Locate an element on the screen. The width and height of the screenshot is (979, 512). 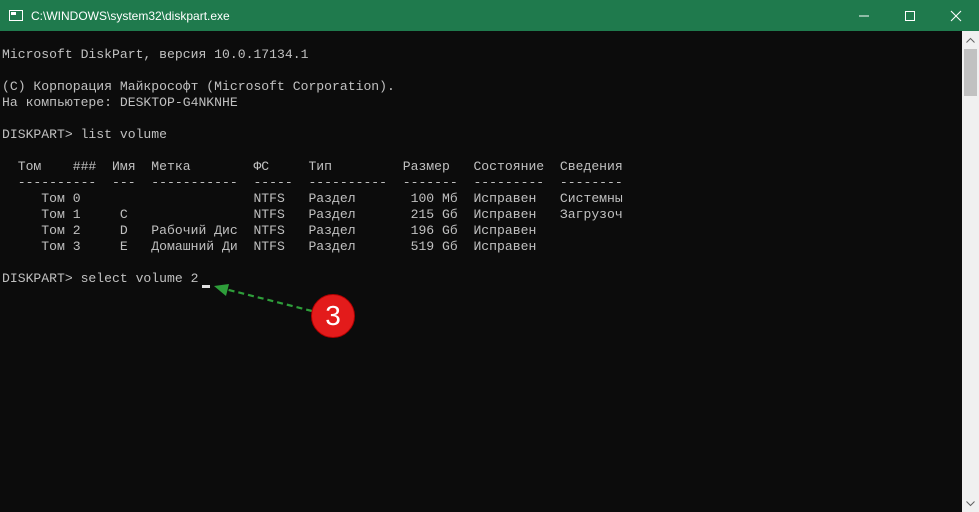
minimize-icon is located at coordinates (864, 15).